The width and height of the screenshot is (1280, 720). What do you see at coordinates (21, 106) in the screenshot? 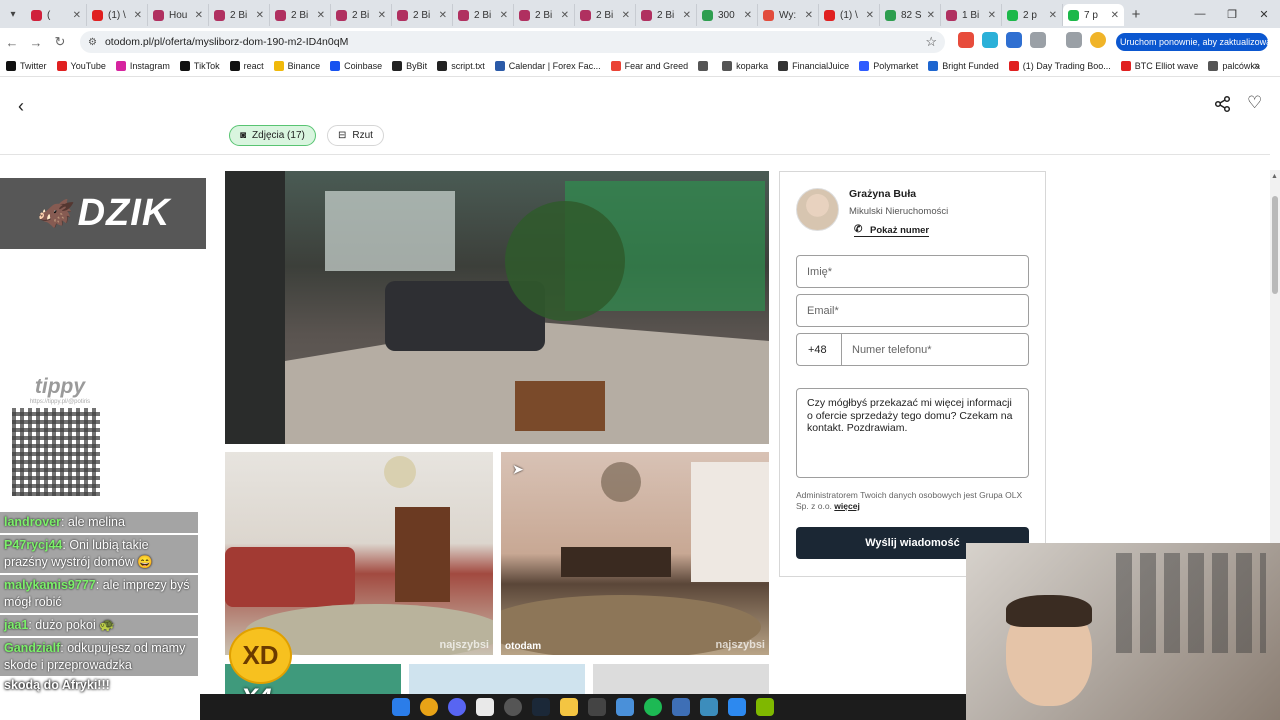
I see `page-back-arrow-icon: ‹` at bounding box center [21, 106].